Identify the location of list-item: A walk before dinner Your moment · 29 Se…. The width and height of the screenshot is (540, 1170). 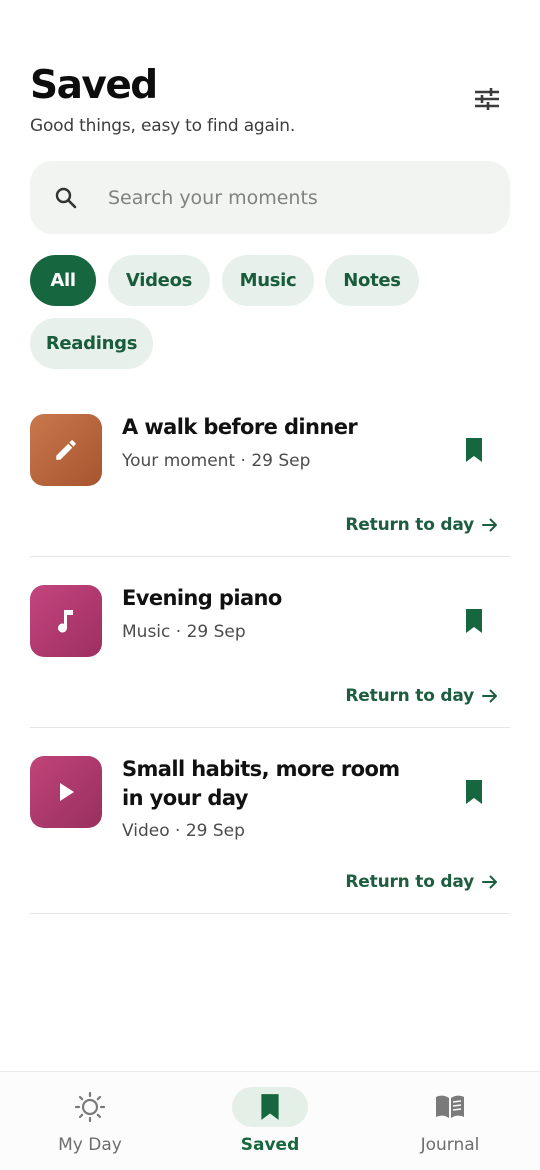
(270, 476).